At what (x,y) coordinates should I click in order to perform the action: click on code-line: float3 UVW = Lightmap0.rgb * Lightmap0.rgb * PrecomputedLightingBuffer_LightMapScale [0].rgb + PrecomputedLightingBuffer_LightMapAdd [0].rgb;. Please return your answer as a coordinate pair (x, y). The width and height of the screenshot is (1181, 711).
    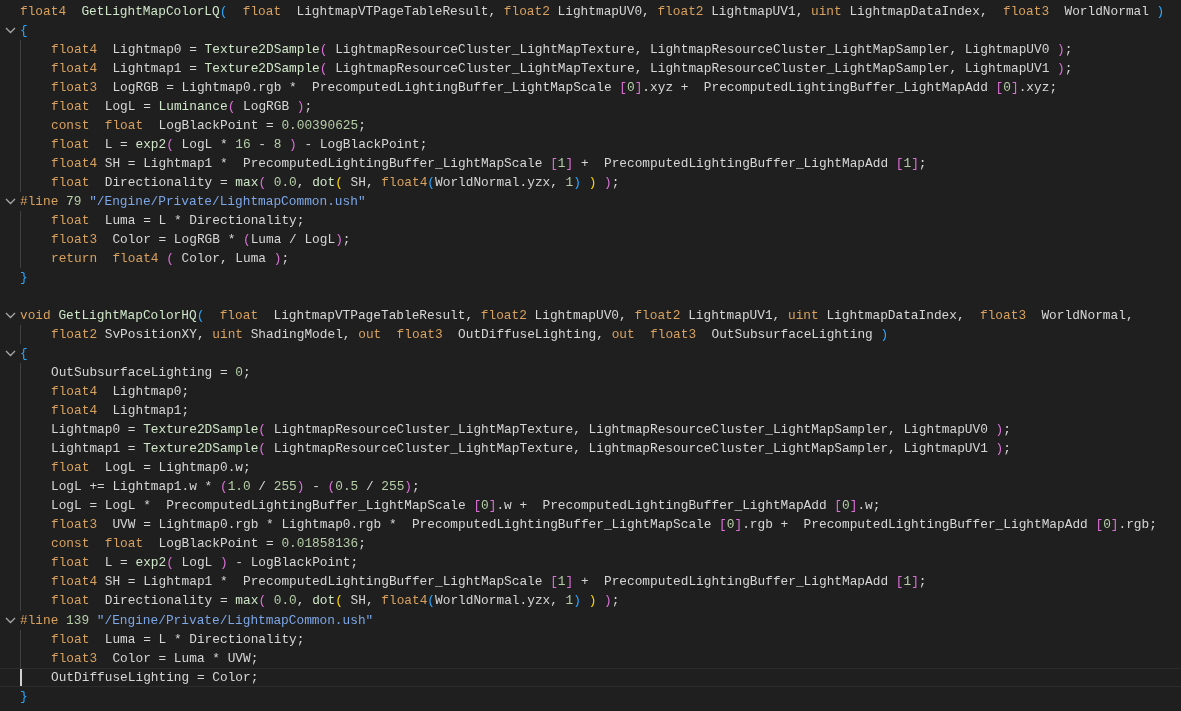
    Looking at the image, I should click on (604, 525).